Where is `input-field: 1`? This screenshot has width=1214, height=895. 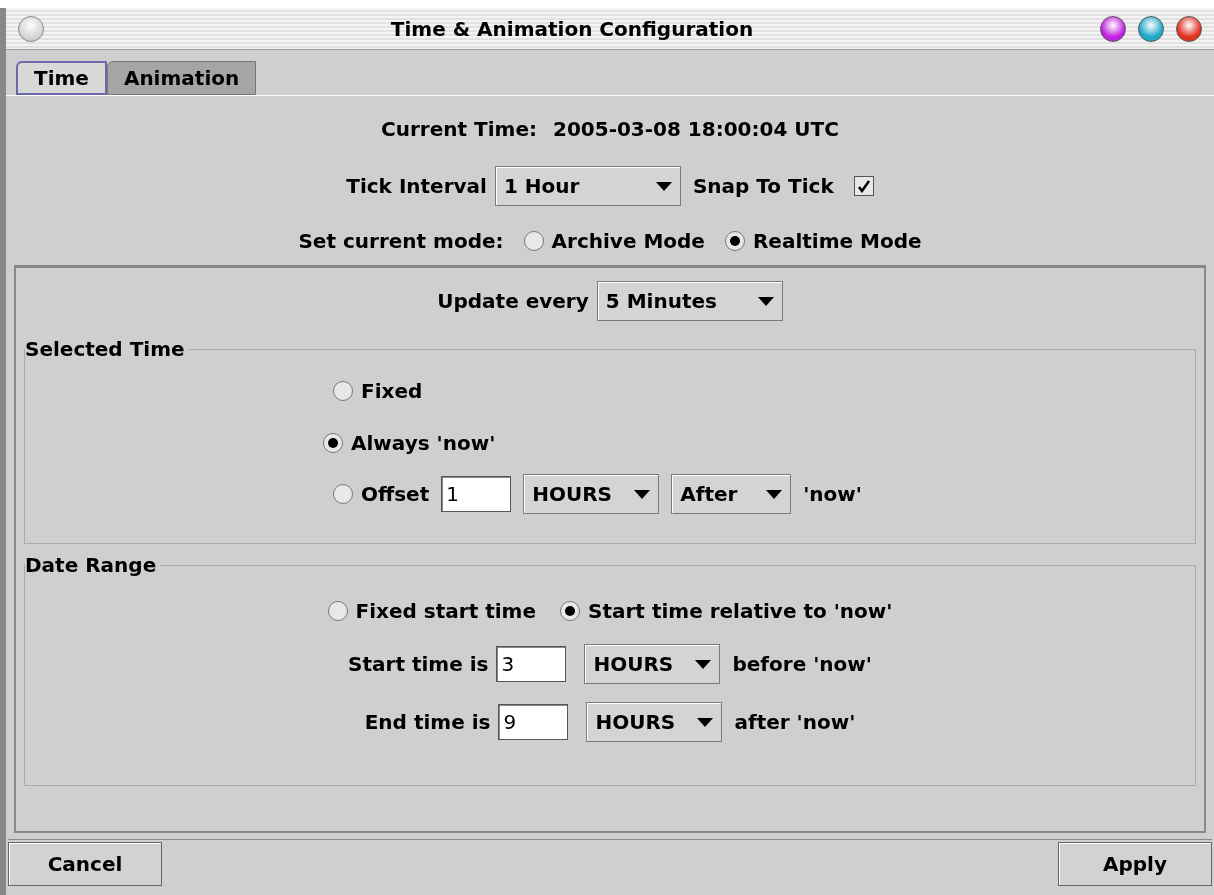 input-field: 1 is located at coordinates (476, 494).